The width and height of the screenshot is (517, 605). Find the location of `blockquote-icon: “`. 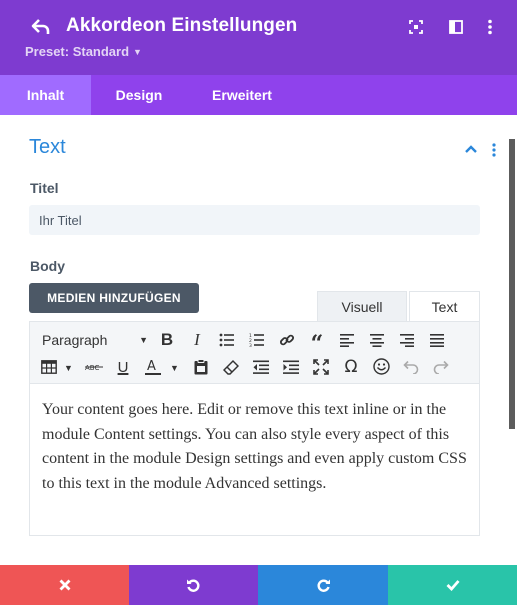

blockquote-icon: “ is located at coordinates (317, 342).